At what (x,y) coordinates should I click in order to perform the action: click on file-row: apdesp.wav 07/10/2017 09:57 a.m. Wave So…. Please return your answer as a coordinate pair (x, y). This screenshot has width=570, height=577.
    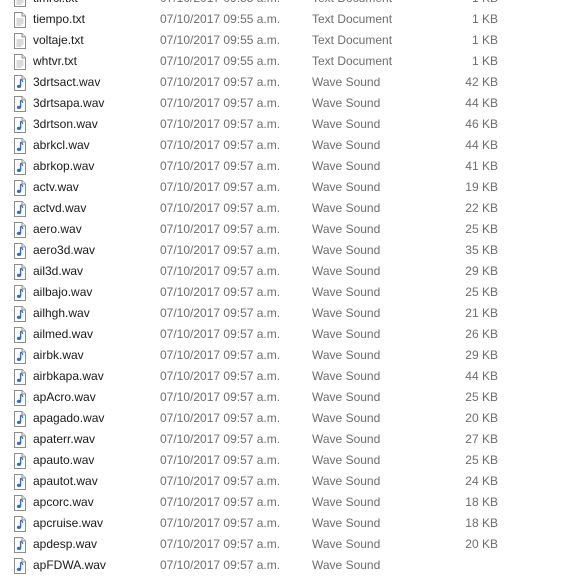
    Looking at the image, I should click on (285, 544).